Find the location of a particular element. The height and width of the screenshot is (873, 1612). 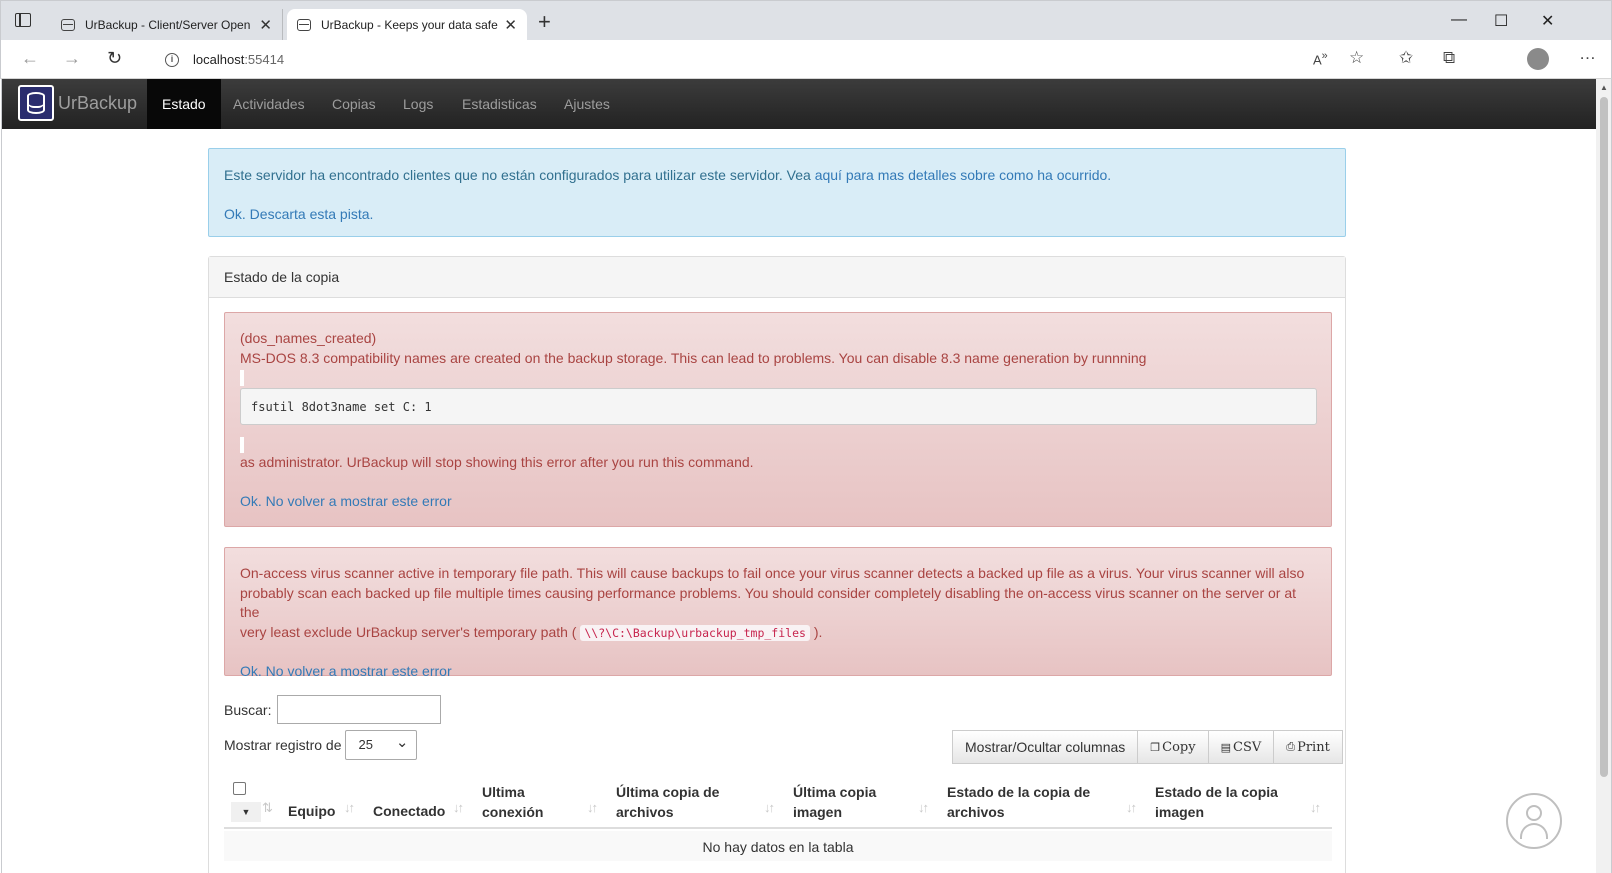

column-equipo: Equipo is located at coordinates (311, 812).